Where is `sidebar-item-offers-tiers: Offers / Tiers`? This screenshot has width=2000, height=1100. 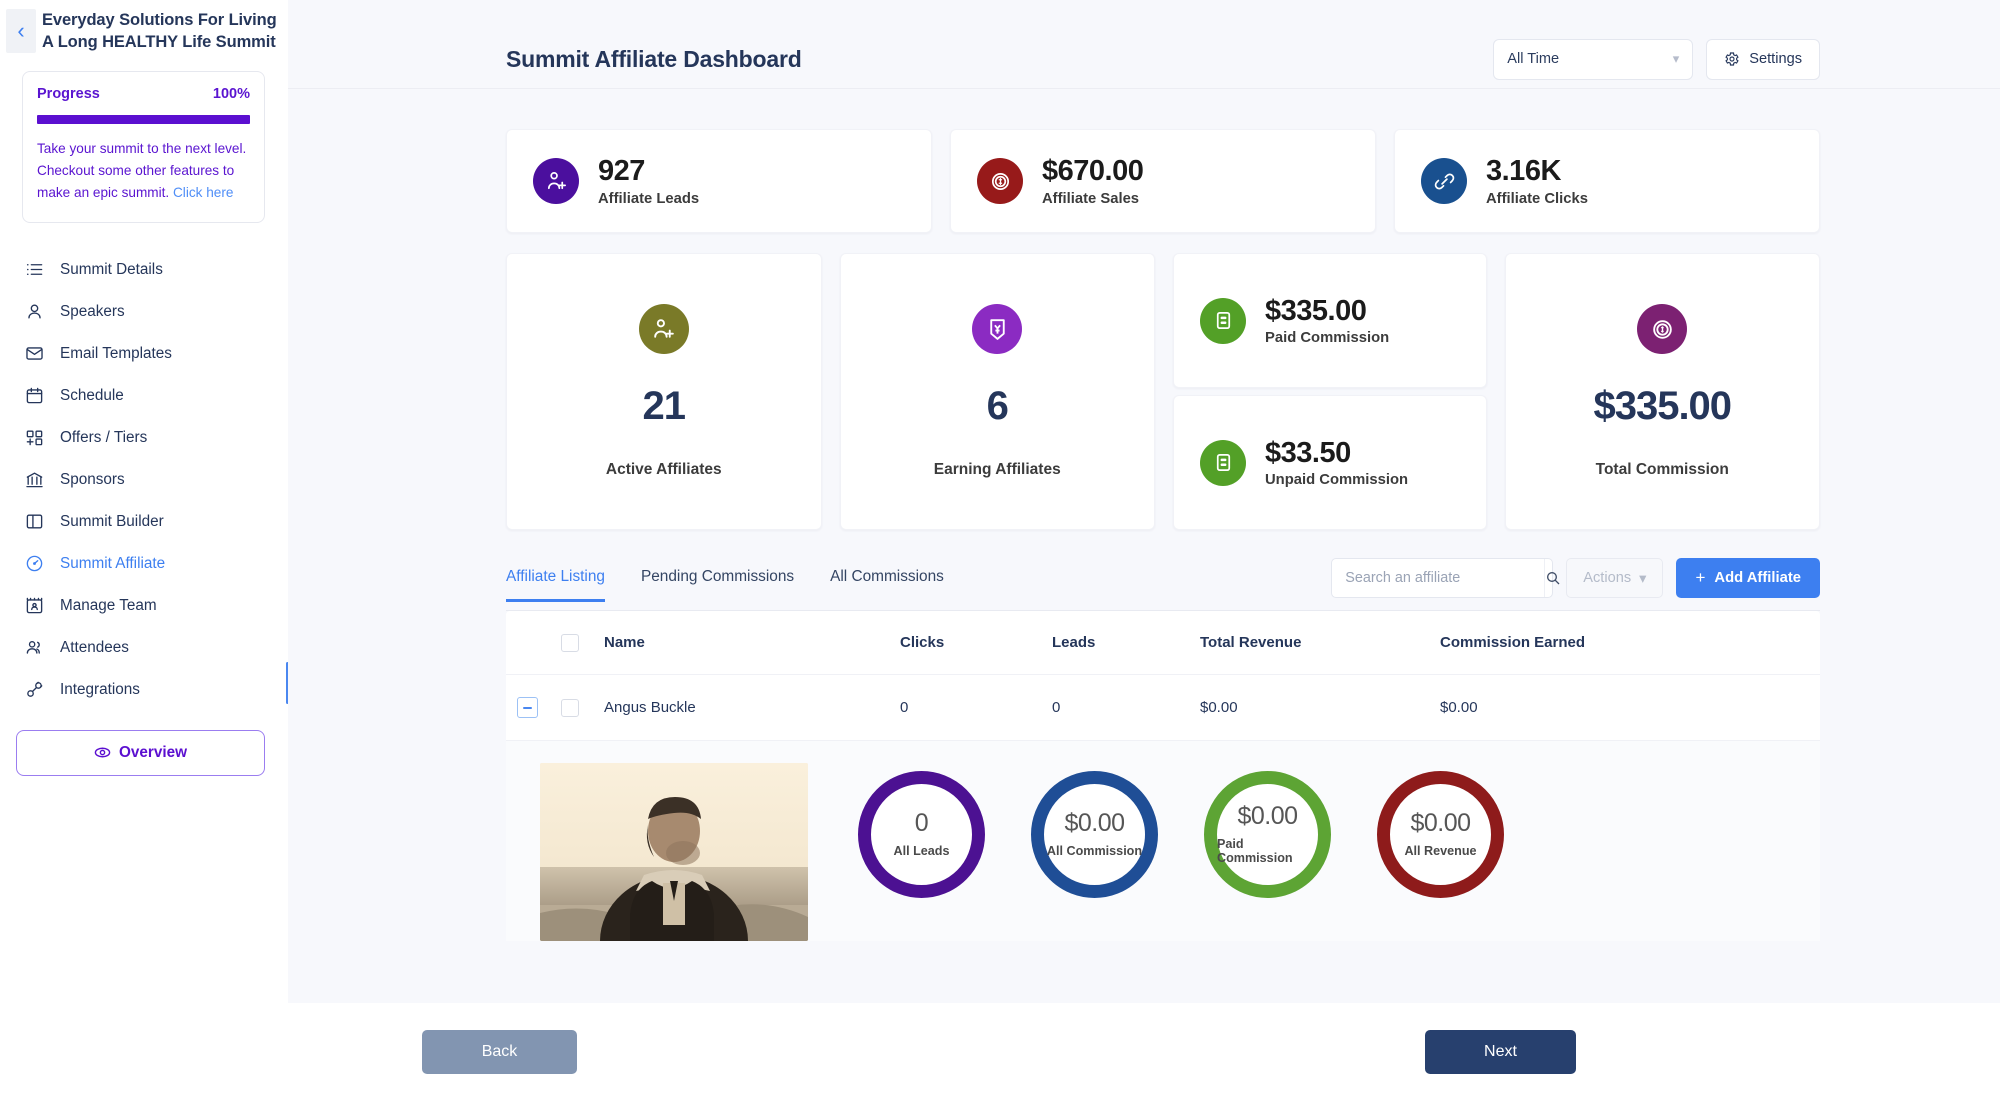 sidebar-item-offers-tiers: Offers / Tiers is located at coordinates (143, 438).